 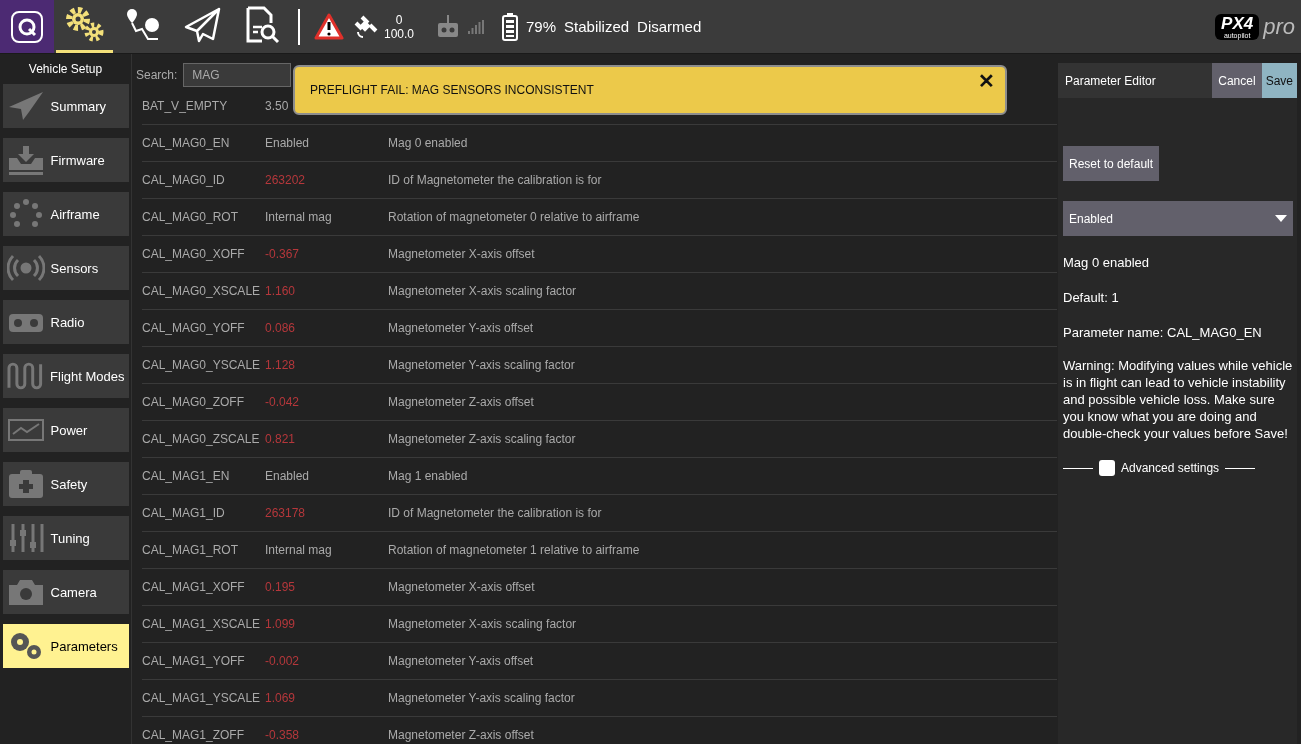 I want to click on parameter-name: CAL_MAG1_YOFF, so click(x=203, y=661).